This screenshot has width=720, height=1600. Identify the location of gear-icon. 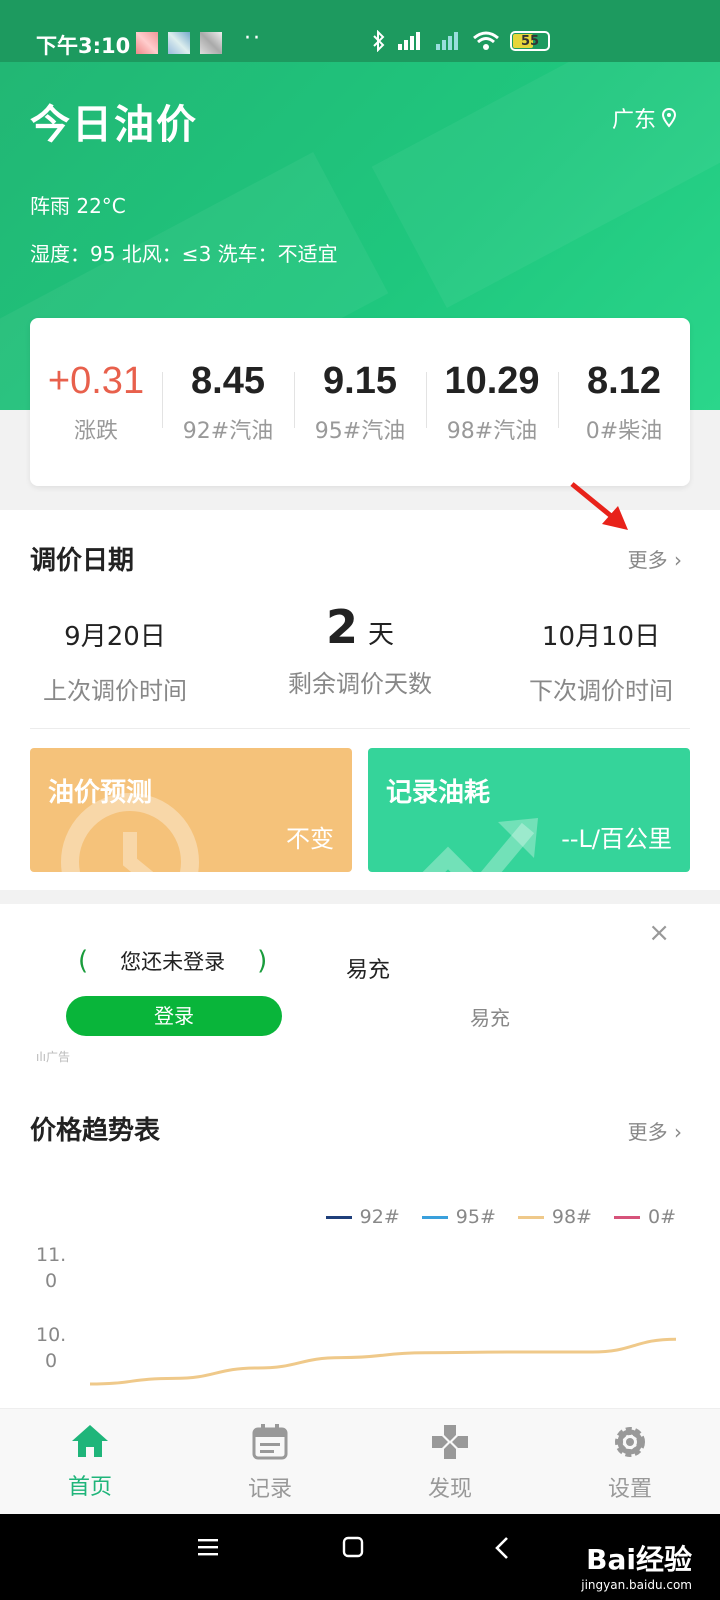
(630, 1442).